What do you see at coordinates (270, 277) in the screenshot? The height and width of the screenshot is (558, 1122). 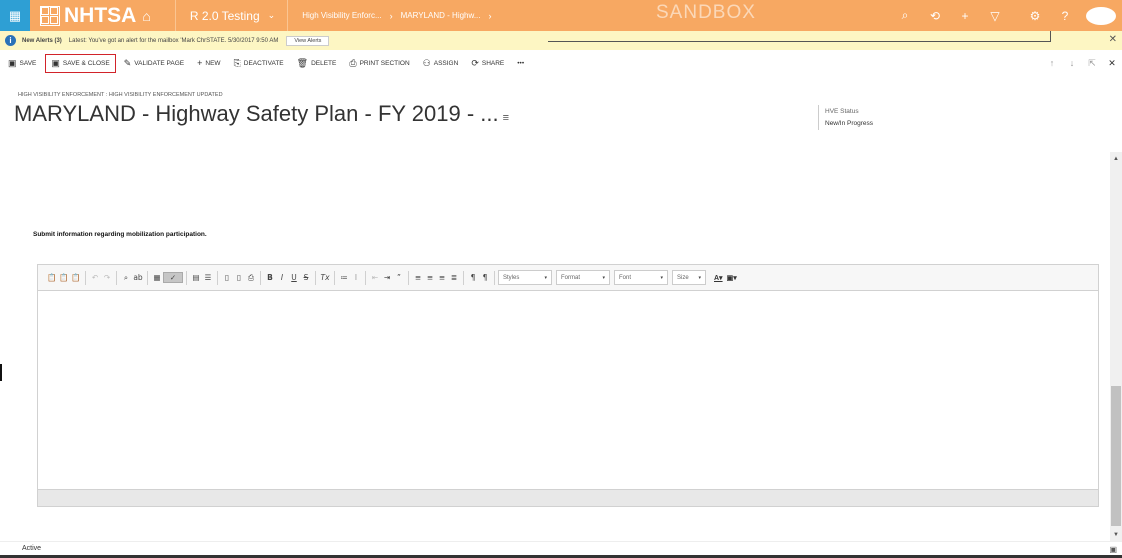 I see `bold-icon: B` at bounding box center [270, 277].